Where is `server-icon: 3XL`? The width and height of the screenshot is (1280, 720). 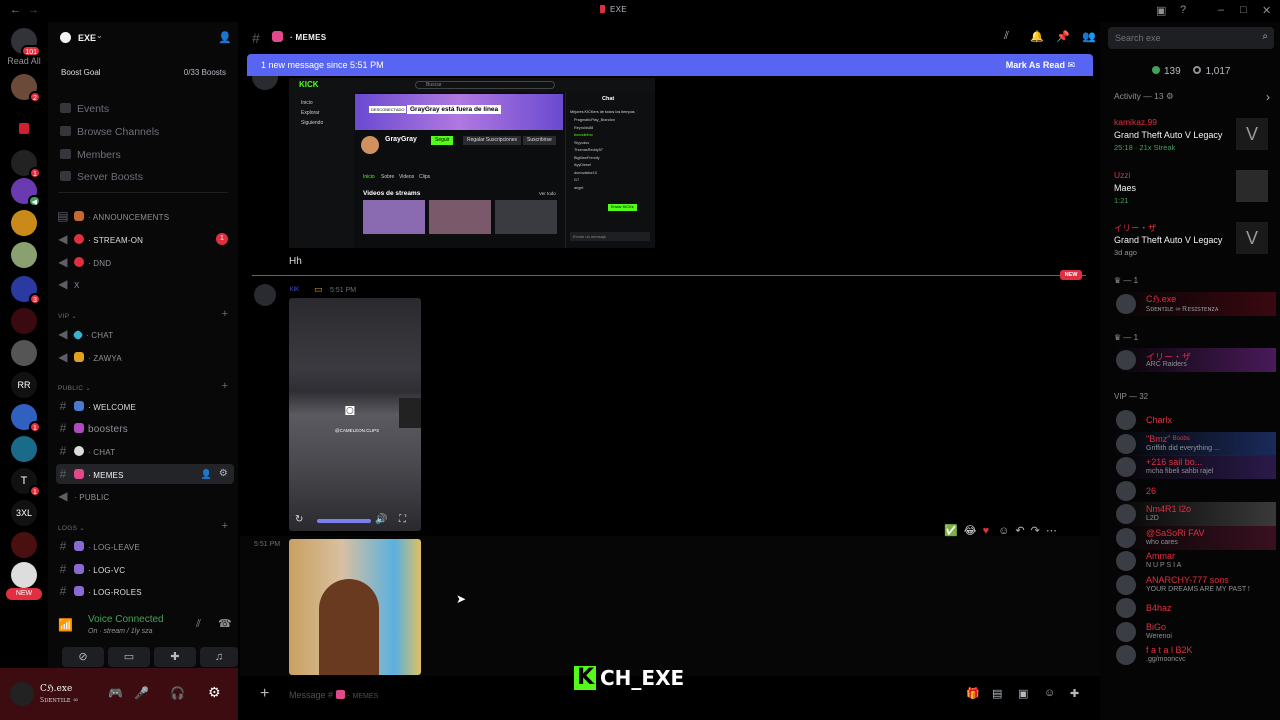 server-icon: 3XL is located at coordinates (24, 513).